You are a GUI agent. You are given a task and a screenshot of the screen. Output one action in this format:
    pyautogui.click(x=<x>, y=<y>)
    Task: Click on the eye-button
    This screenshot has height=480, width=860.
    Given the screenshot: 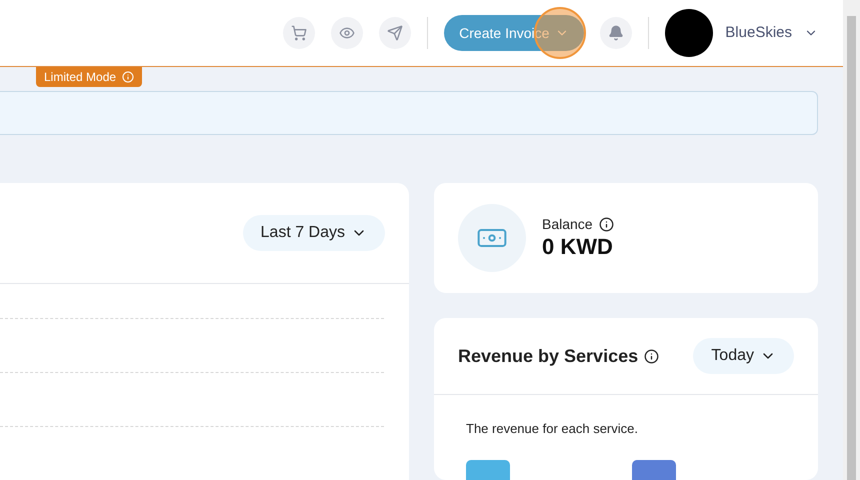 What is the action you would take?
    pyautogui.click(x=347, y=32)
    